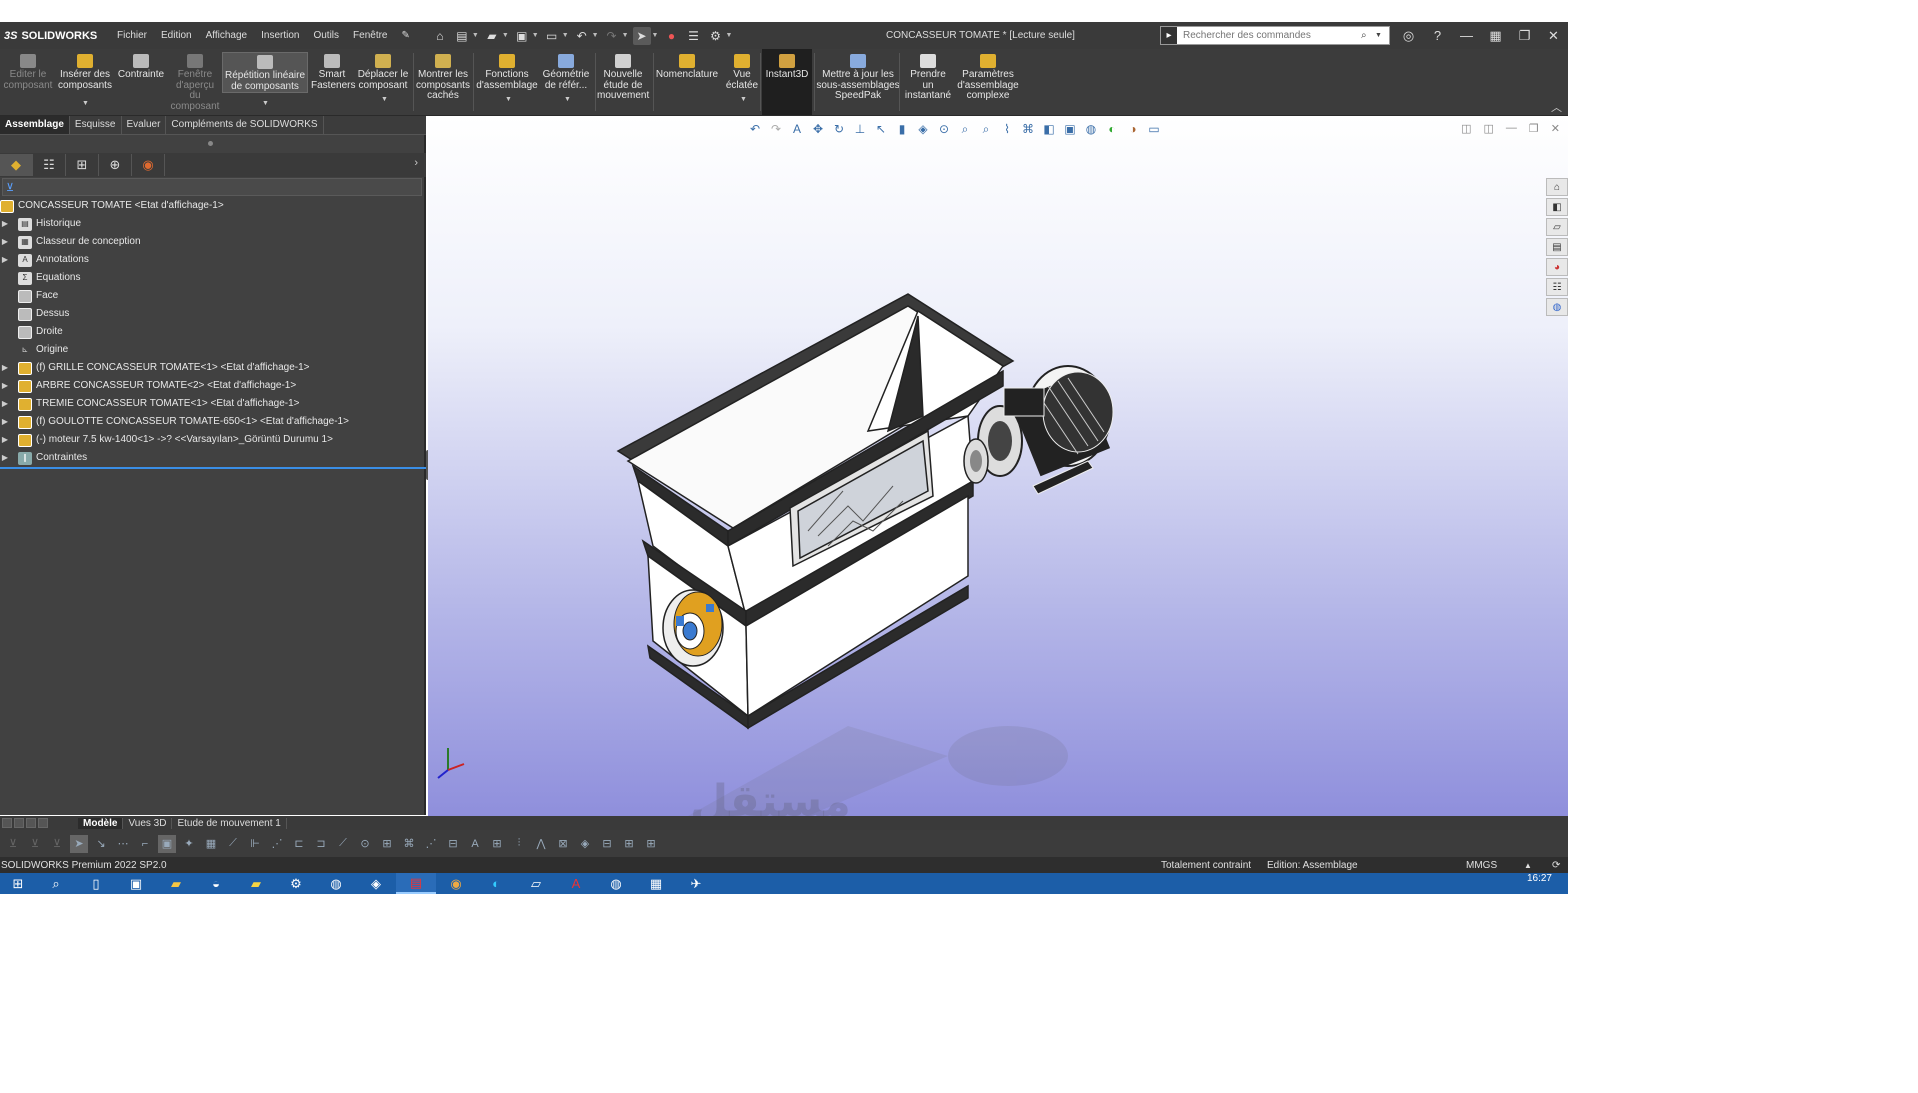 Image resolution: width=1918 pixels, height=1093 pixels. What do you see at coordinates (213, 242) in the screenshot?
I see `tree-item: ▶ ▦ Classeur de conception` at bounding box center [213, 242].